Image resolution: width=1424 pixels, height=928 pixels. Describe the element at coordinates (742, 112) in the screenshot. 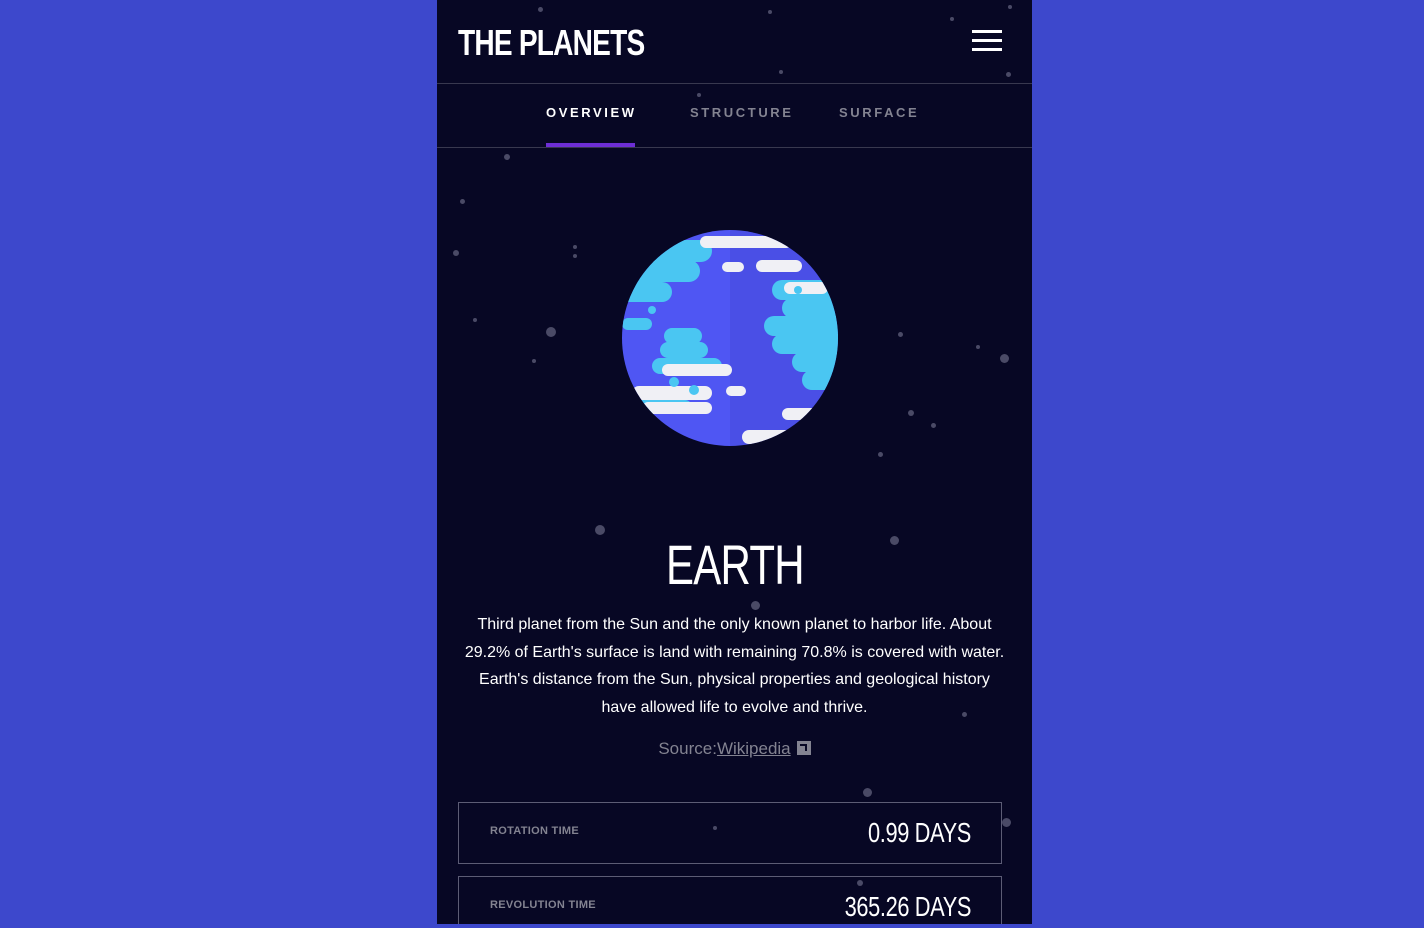

I see `tab-label: STRUCTURE` at that location.